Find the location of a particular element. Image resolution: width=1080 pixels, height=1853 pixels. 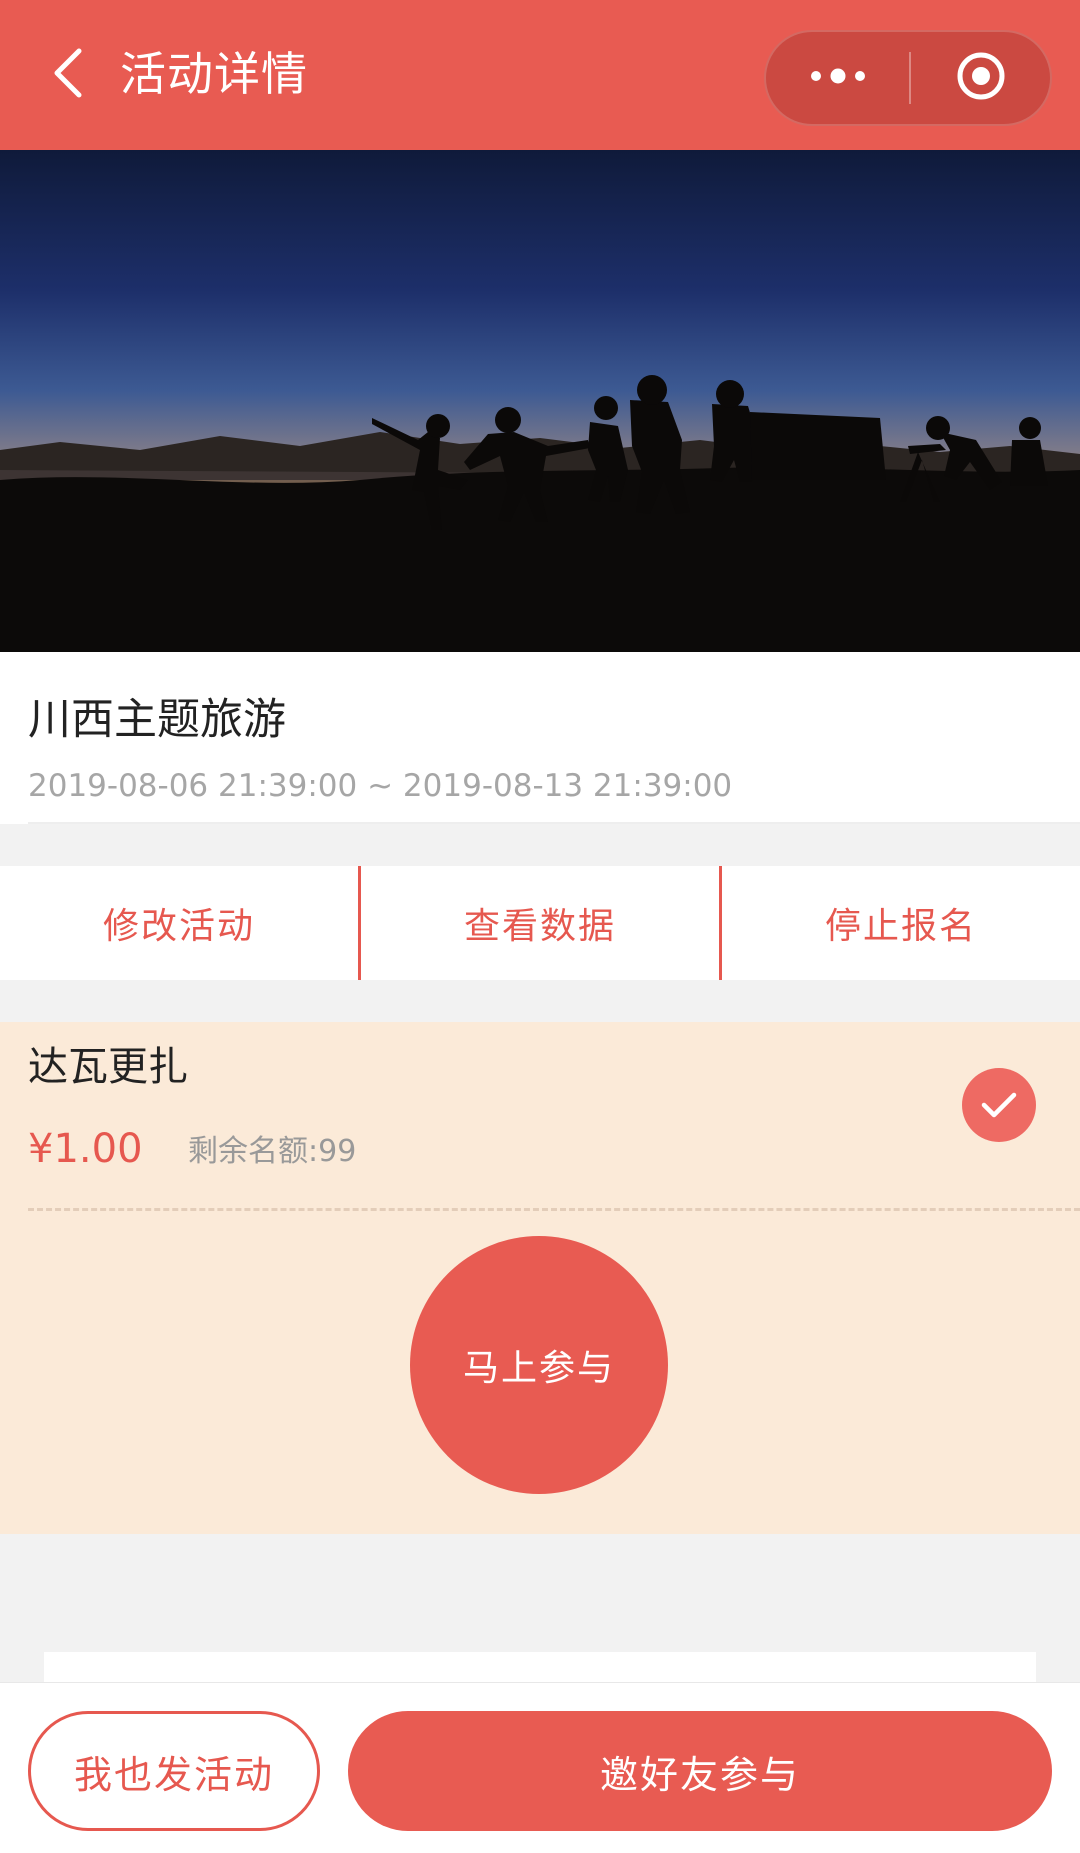

chevron-left-icon is located at coordinates (69, 75).